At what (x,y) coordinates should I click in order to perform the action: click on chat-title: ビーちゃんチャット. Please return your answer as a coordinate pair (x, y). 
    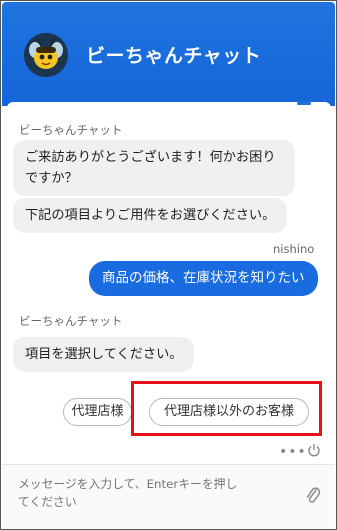
    Looking at the image, I should click on (174, 56).